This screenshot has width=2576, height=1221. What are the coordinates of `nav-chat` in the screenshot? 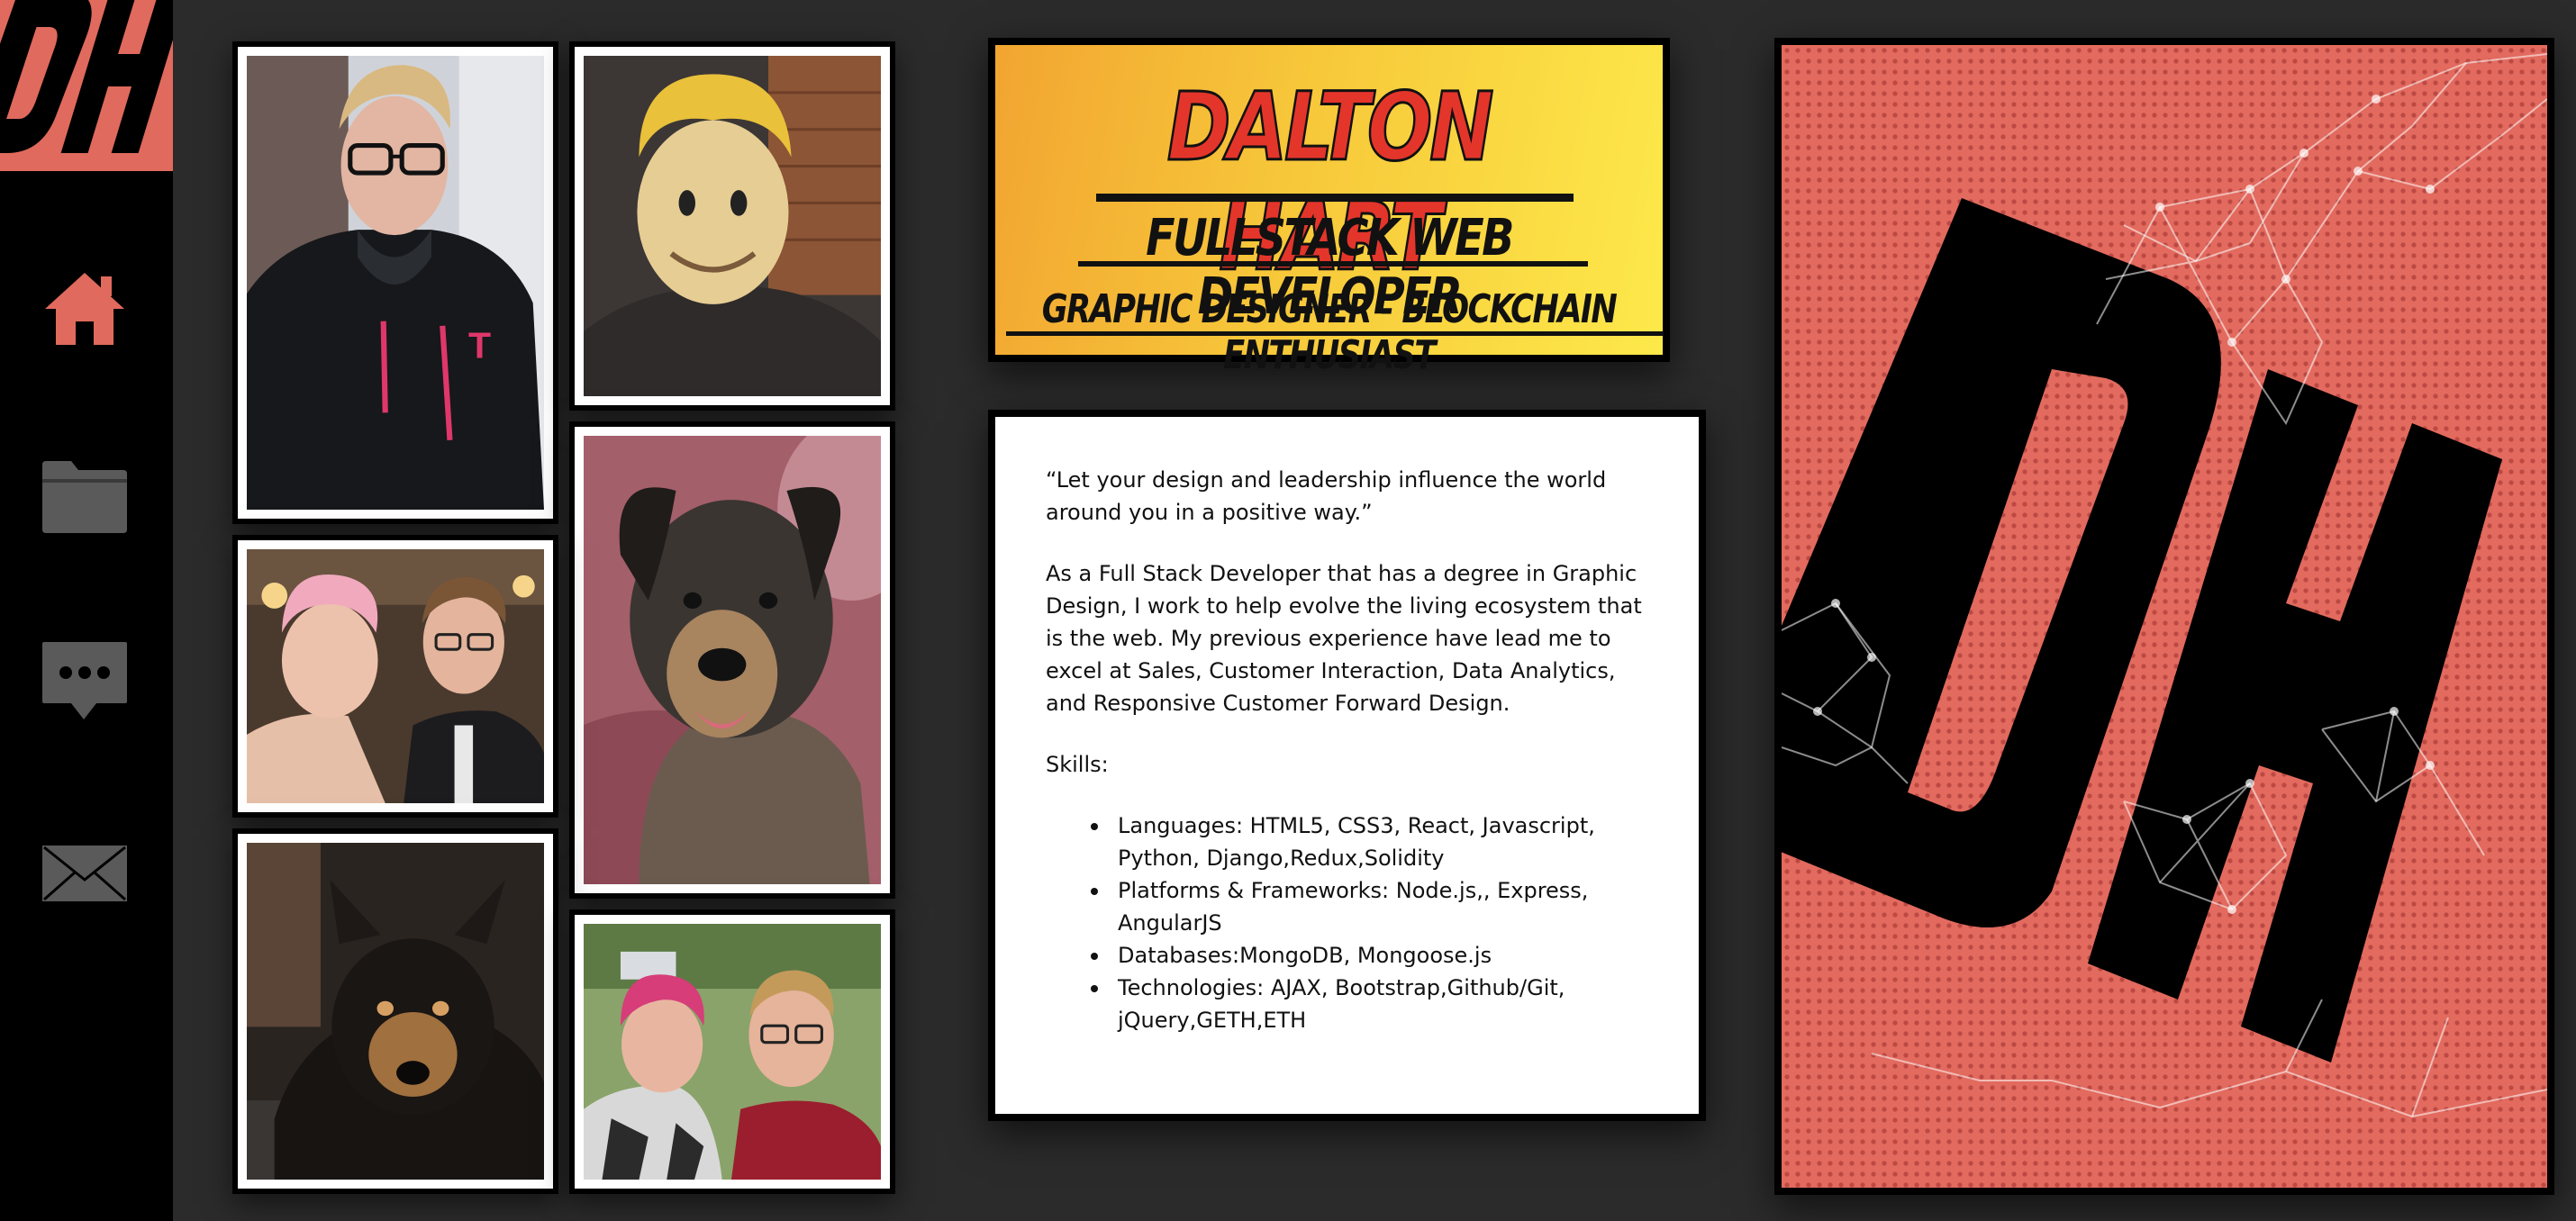 It's located at (85, 682).